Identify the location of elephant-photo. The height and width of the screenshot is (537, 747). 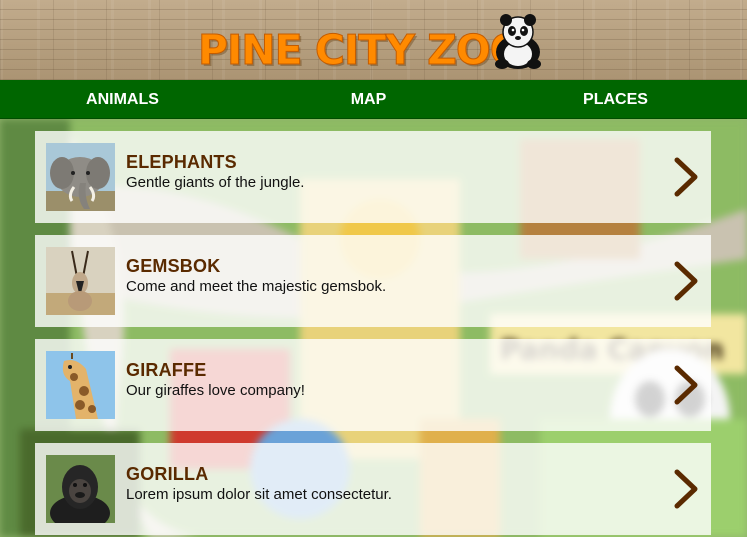
(80, 177).